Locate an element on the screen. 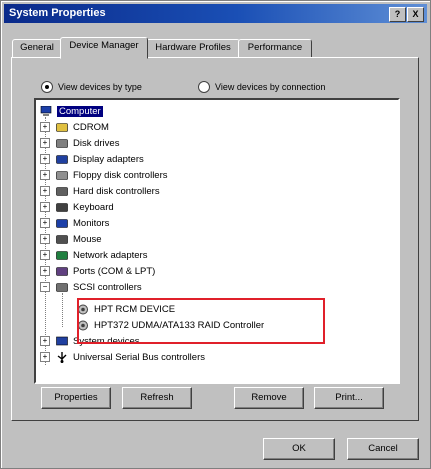 The height and width of the screenshot is (469, 431). tree-item-display-adapters: + Display adapters is located at coordinates (92, 159).